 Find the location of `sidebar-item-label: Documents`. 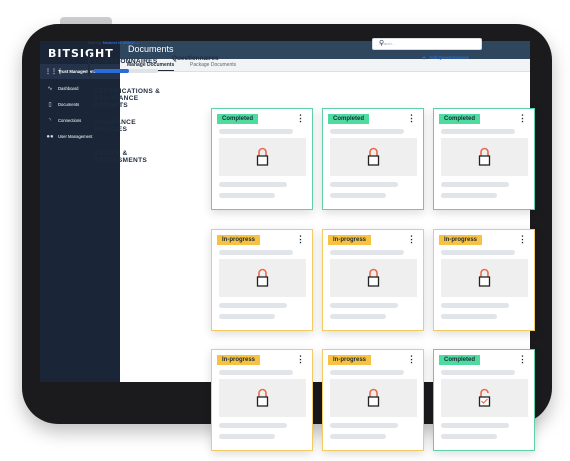

sidebar-item-label: Documents is located at coordinates (69, 104).